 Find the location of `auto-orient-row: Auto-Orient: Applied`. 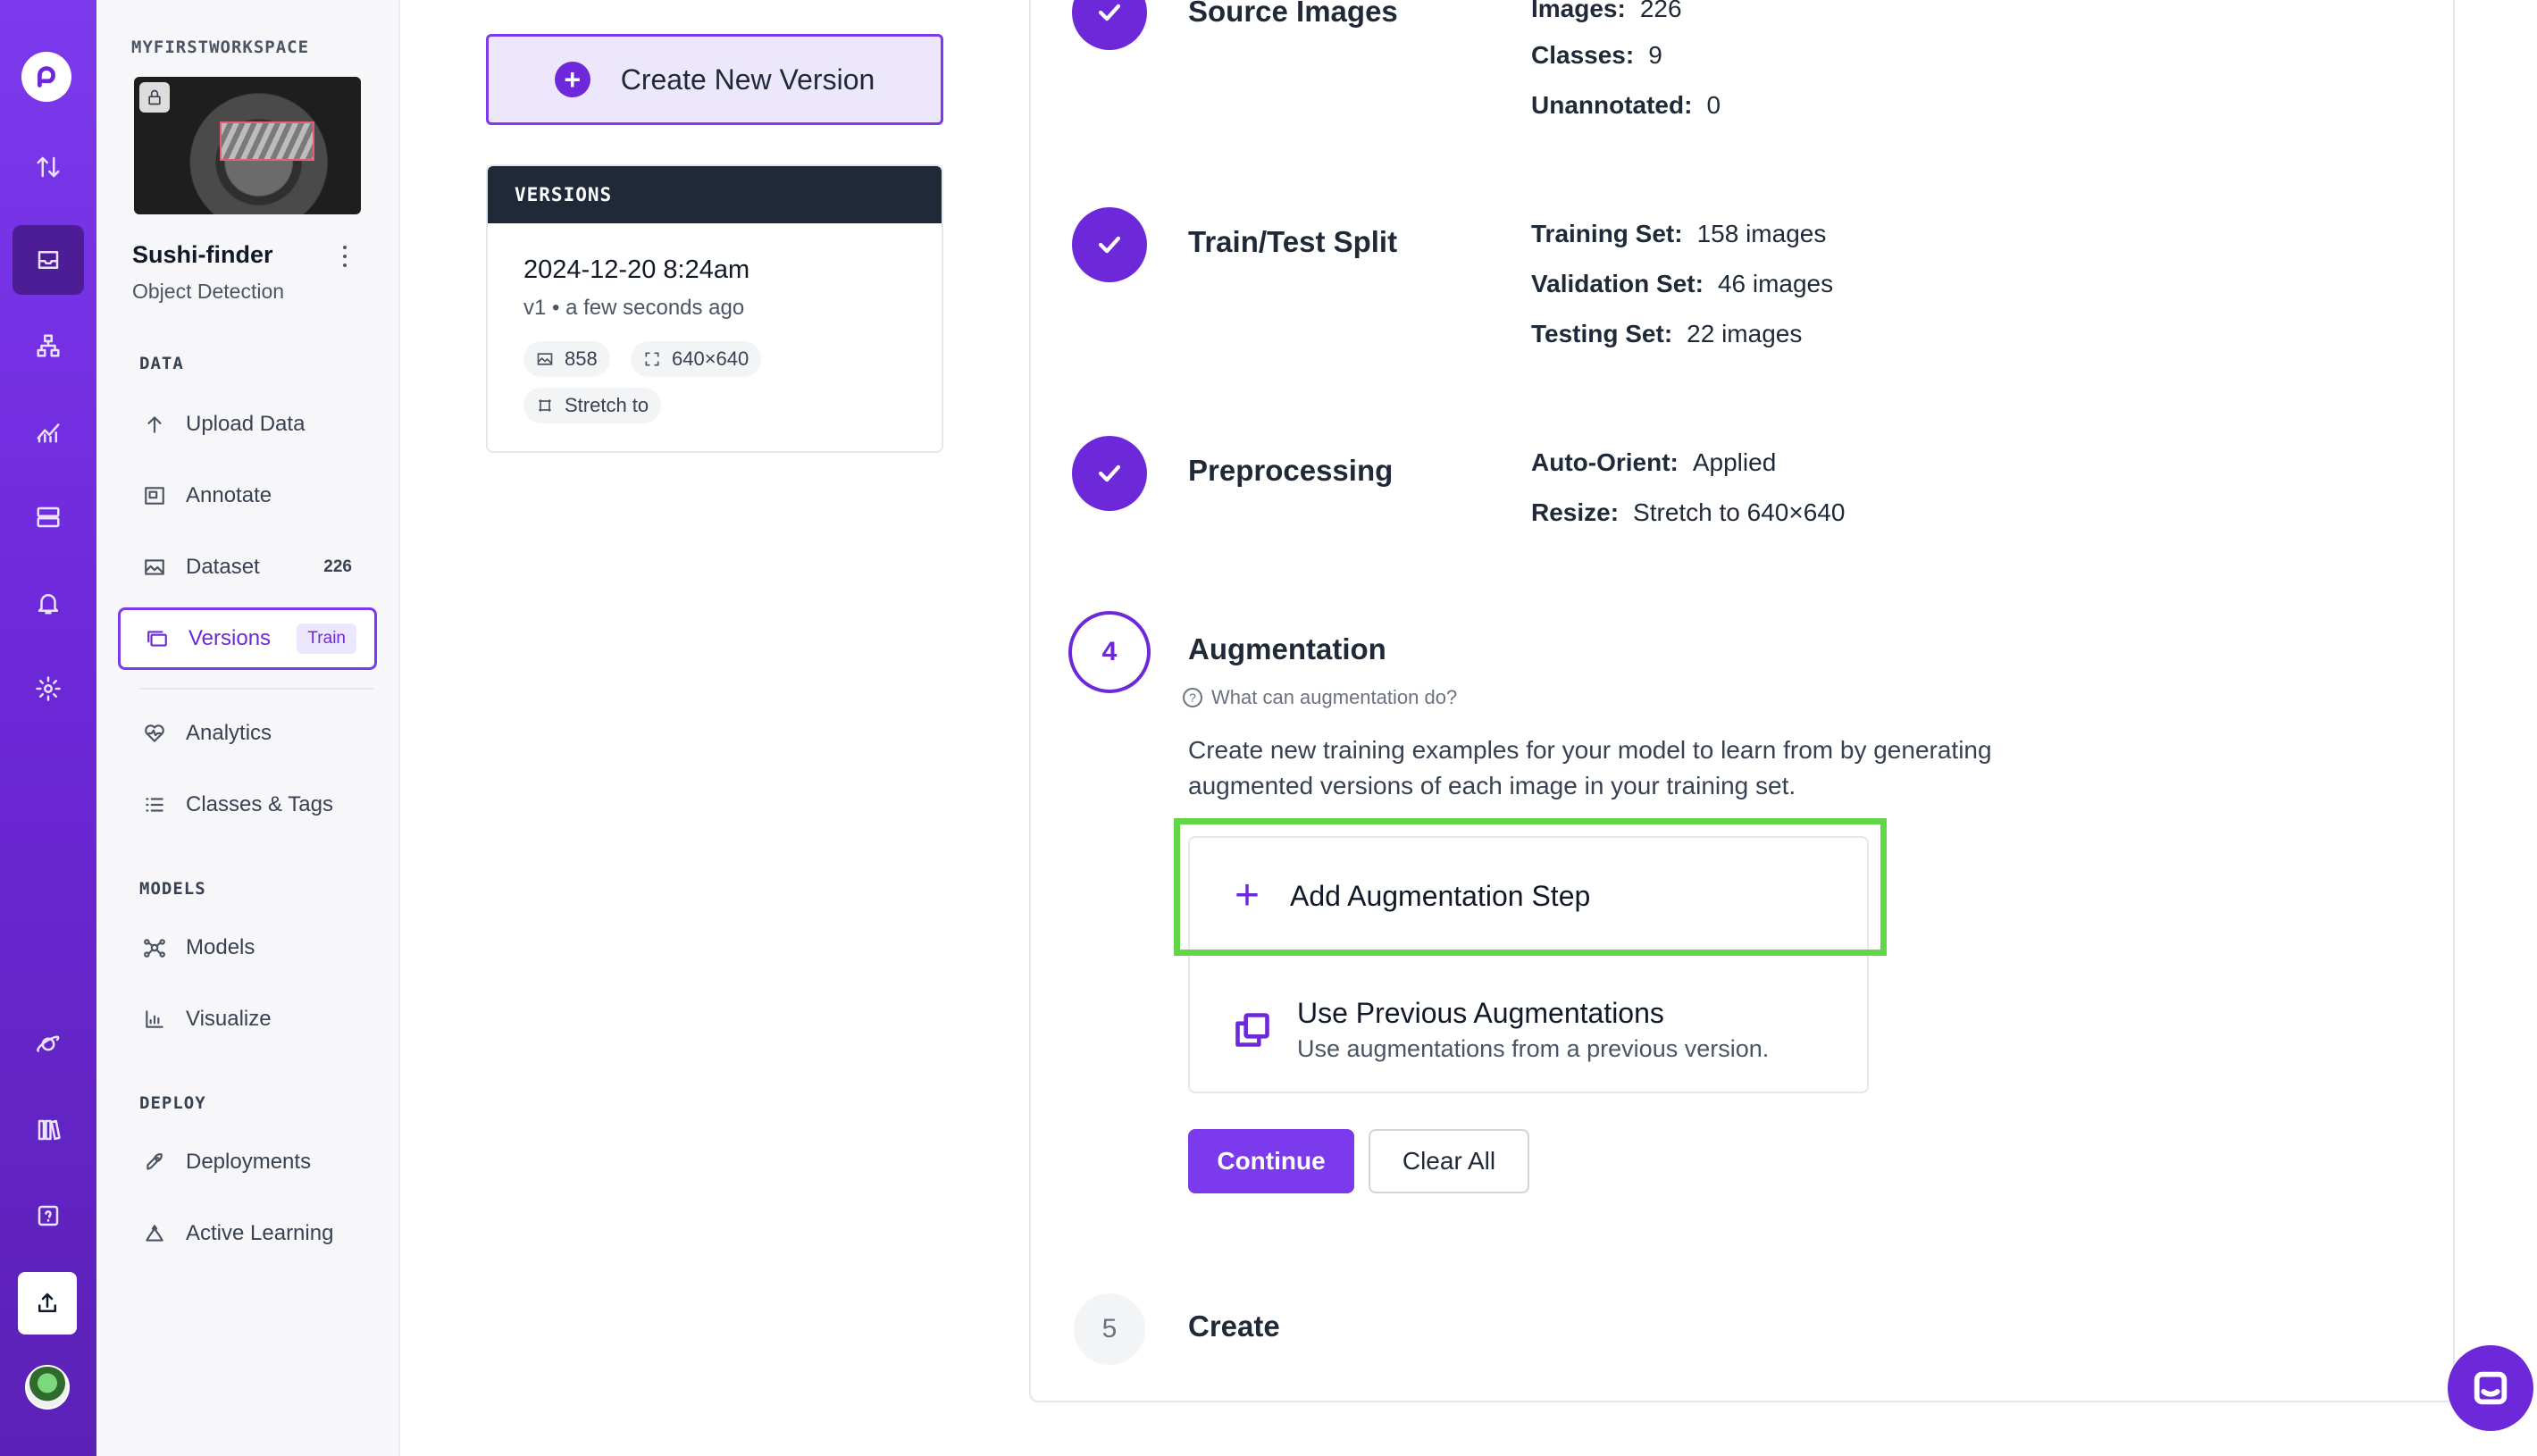

auto-orient-row: Auto-Orient: Applied is located at coordinates (1654, 462).